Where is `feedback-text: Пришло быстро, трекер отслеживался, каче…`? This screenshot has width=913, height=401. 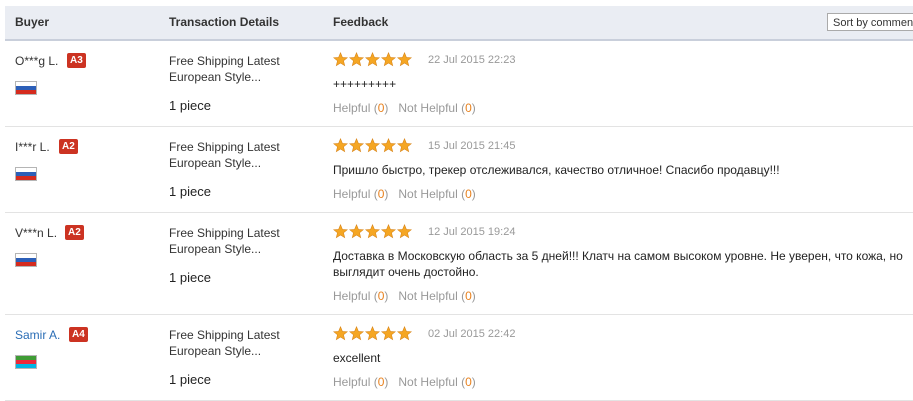
feedback-text: Пришло быстро, трекер отслеживался, каче… is located at coordinates (556, 170).